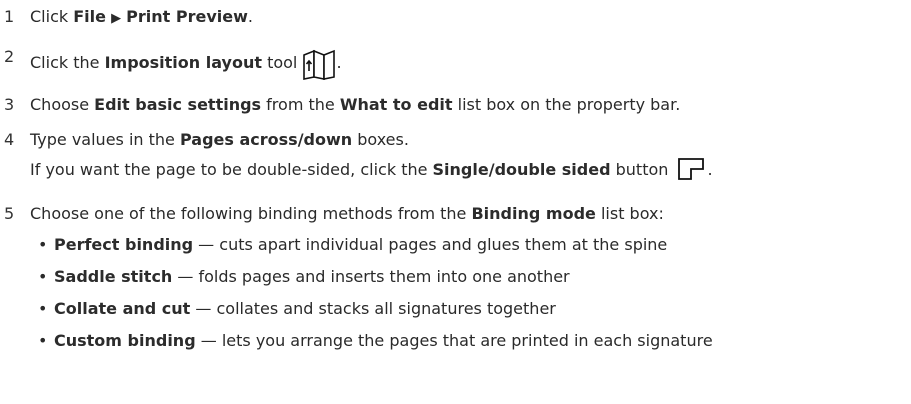 The image size is (911, 404). What do you see at coordinates (279, 62) in the screenshot?
I see `step-text-plain: tool` at bounding box center [279, 62].